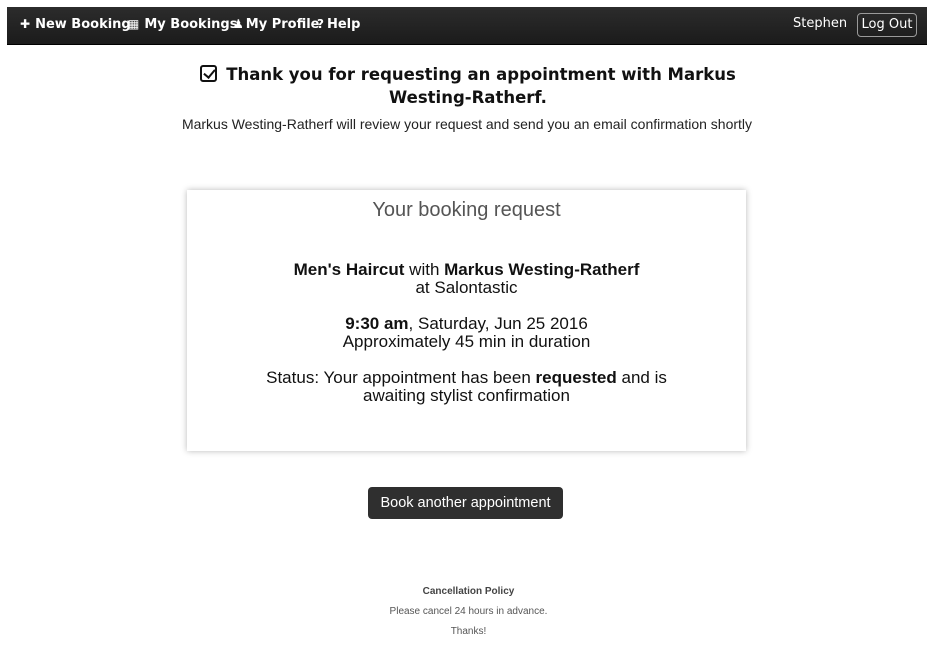 This screenshot has width=937, height=659. What do you see at coordinates (134, 24) in the screenshot?
I see `calendar-icon: ▦` at bounding box center [134, 24].